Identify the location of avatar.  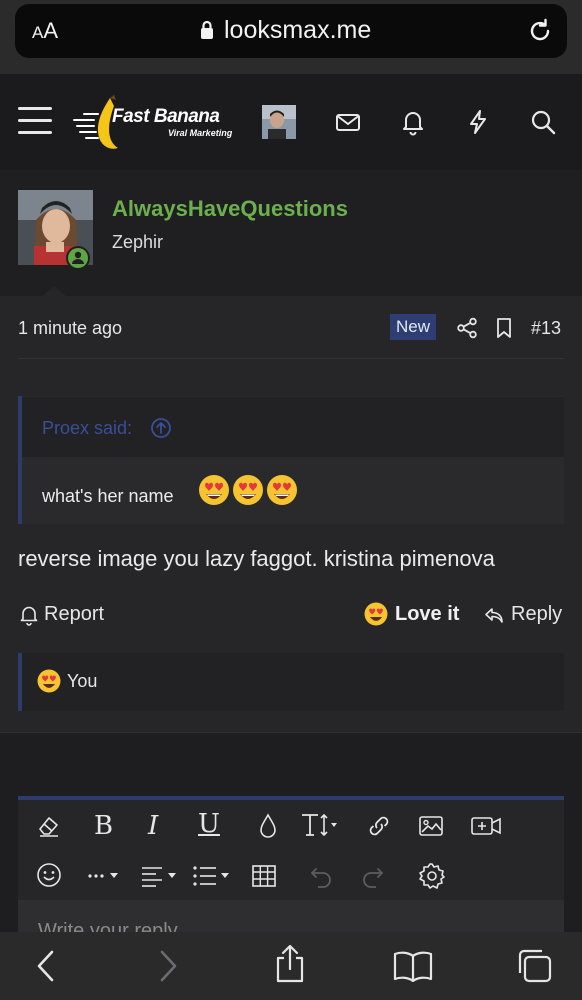
(279, 122).